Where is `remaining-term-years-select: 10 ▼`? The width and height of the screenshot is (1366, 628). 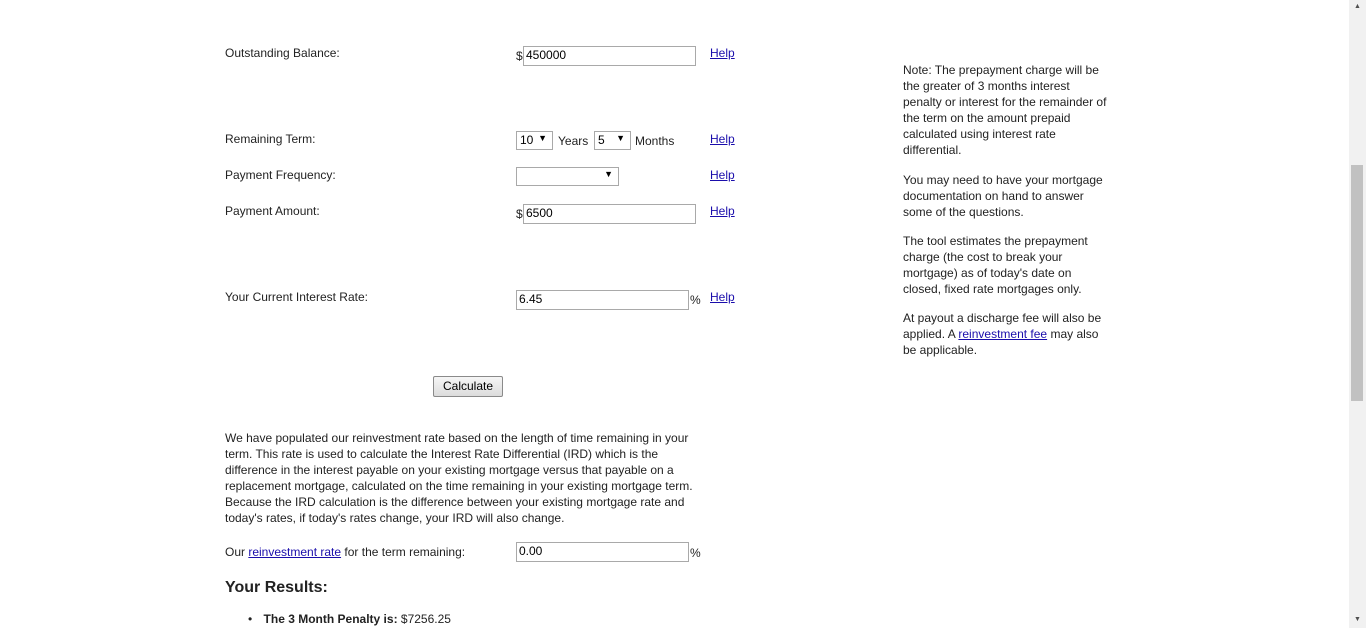 remaining-term-years-select: 10 ▼ is located at coordinates (534, 140).